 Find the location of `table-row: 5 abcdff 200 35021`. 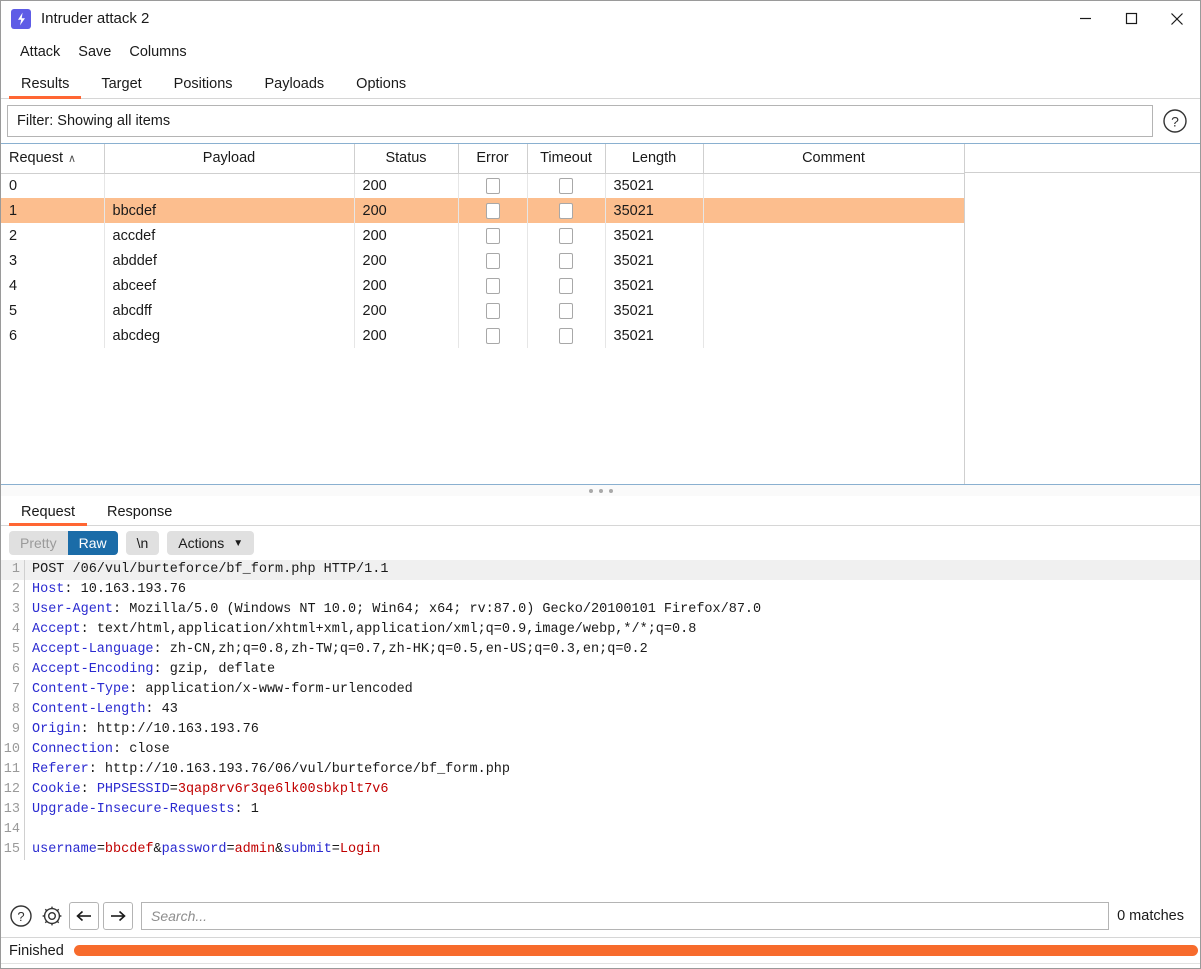

table-row: 5 abcdff 200 35021 is located at coordinates (483, 310).